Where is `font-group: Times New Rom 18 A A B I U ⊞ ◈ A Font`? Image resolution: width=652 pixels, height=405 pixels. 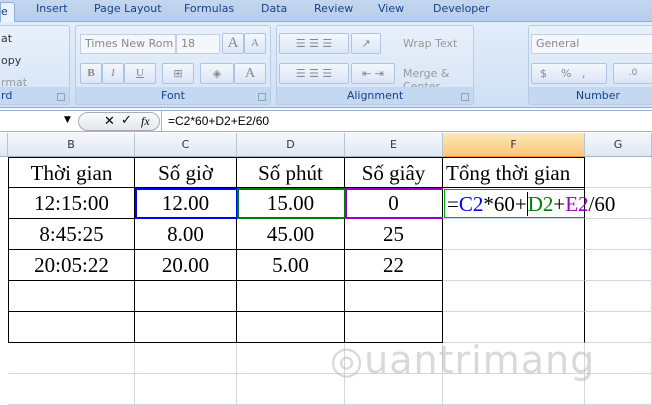
font-group: Times New Rom 18 A A B I U ⊞ ◈ A Font is located at coordinates (173, 65).